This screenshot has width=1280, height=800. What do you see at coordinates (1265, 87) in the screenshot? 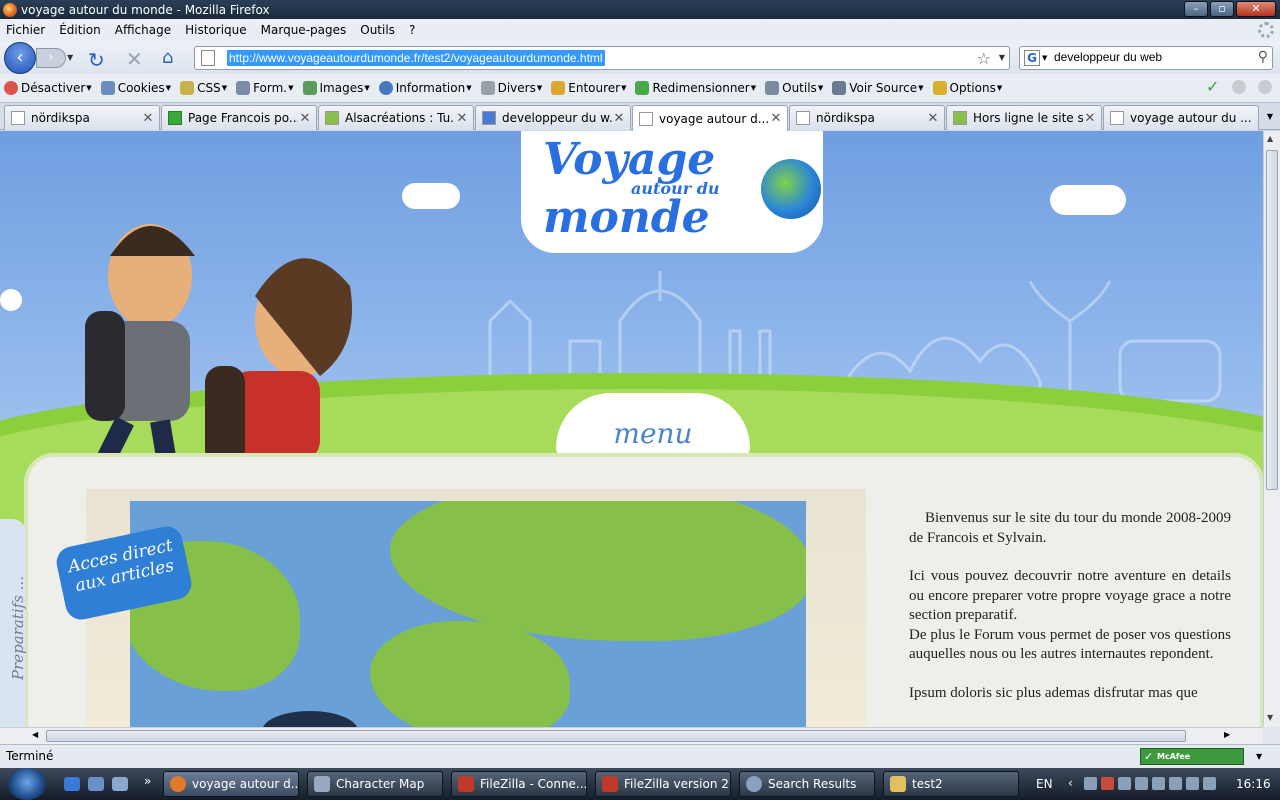
I see `js-status-icon` at bounding box center [1265, 87].